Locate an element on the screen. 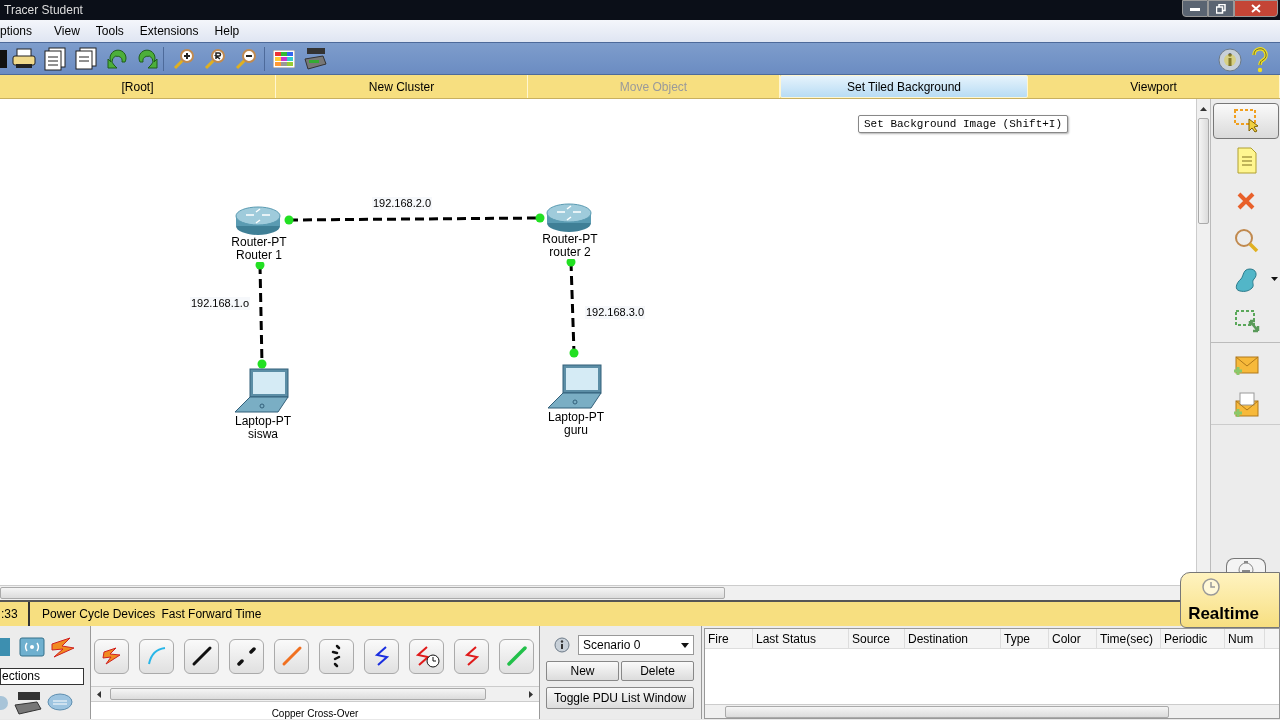 Image resolution: width=1280 pixels, height=720 pixels. toggle-pdu-list-button: Toggle PDU List Window is located at coordinates (620, 698).